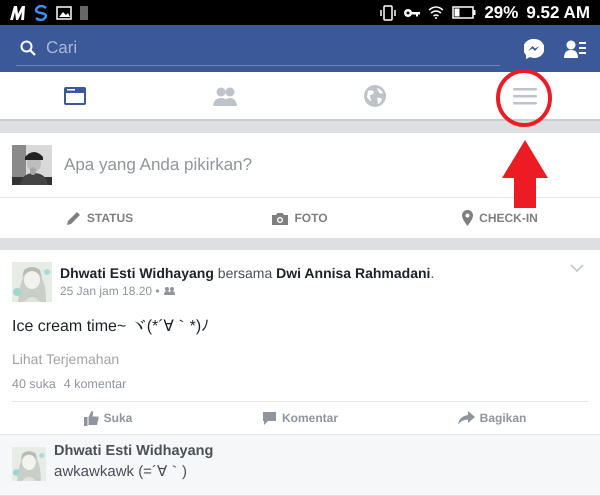  What do you see at coordinates (158, 165) in the screenshot?
I see `status-prompt: Apa yang Anda pikirkan?` at bounding box center [158, 165].